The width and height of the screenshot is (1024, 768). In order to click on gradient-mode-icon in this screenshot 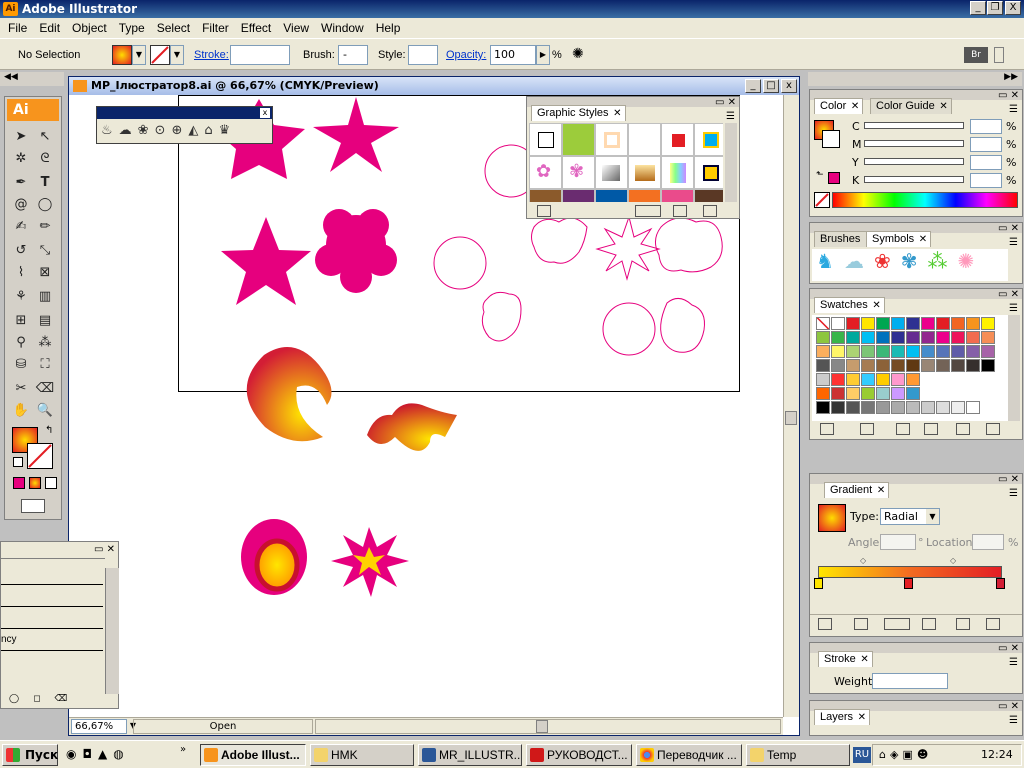, I will do `click(35, 483)`.